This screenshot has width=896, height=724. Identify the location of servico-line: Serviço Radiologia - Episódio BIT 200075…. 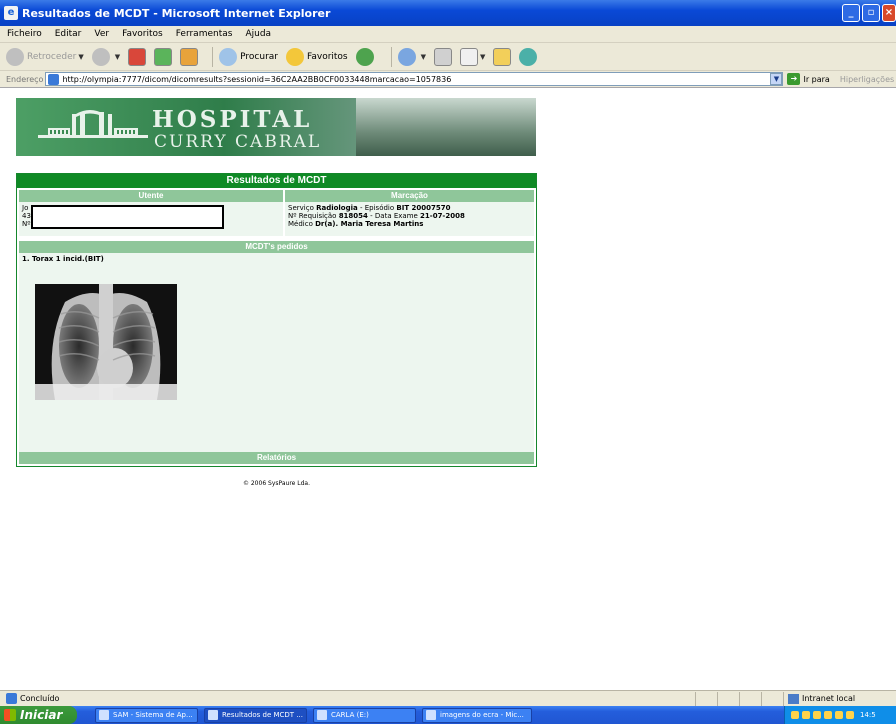
(409, 208).